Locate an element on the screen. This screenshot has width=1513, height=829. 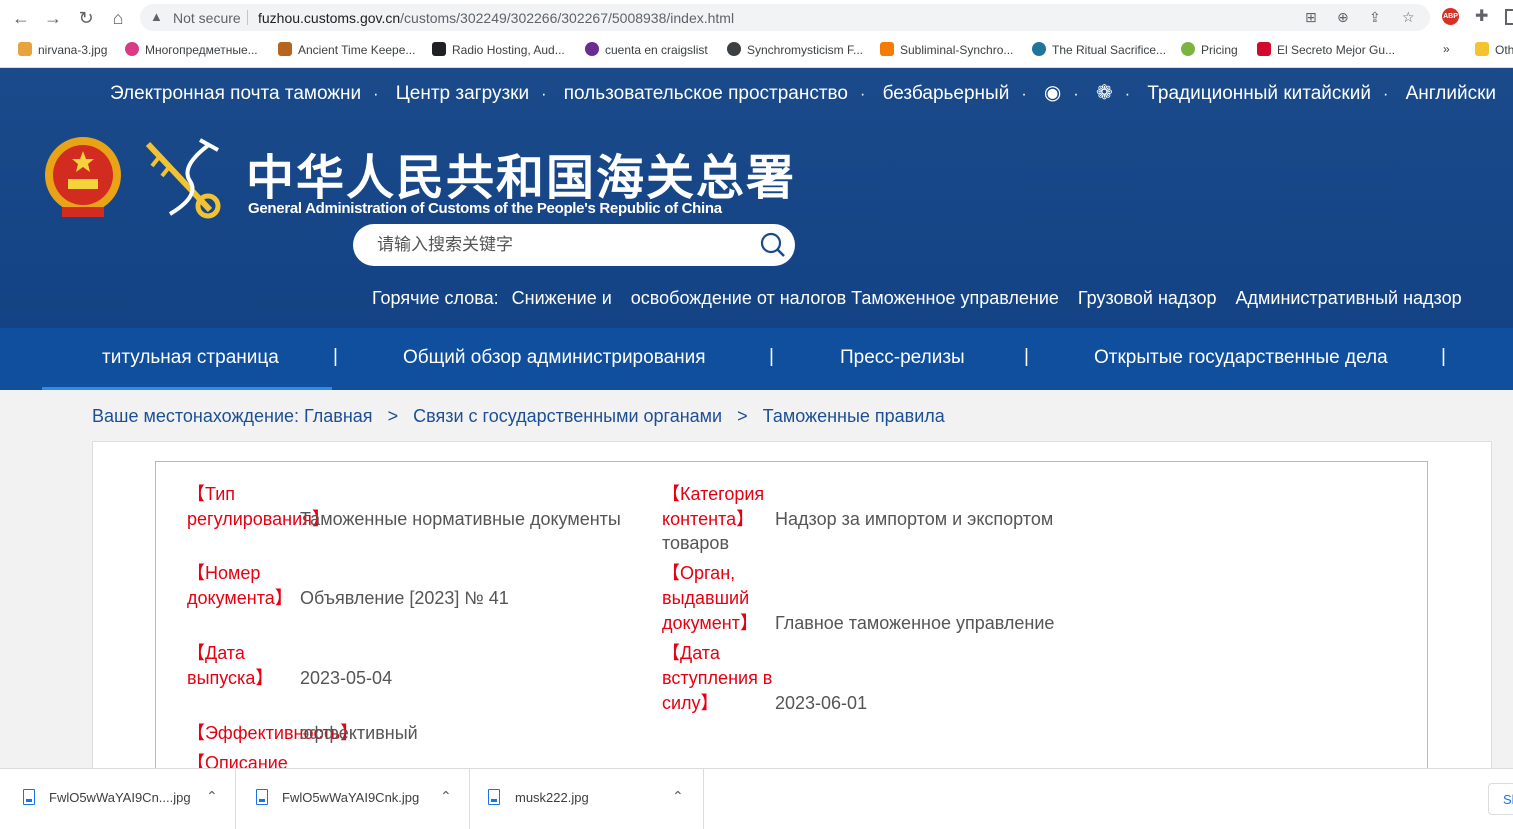
huawei-logo-icon is located at coordinates (1264, 49).